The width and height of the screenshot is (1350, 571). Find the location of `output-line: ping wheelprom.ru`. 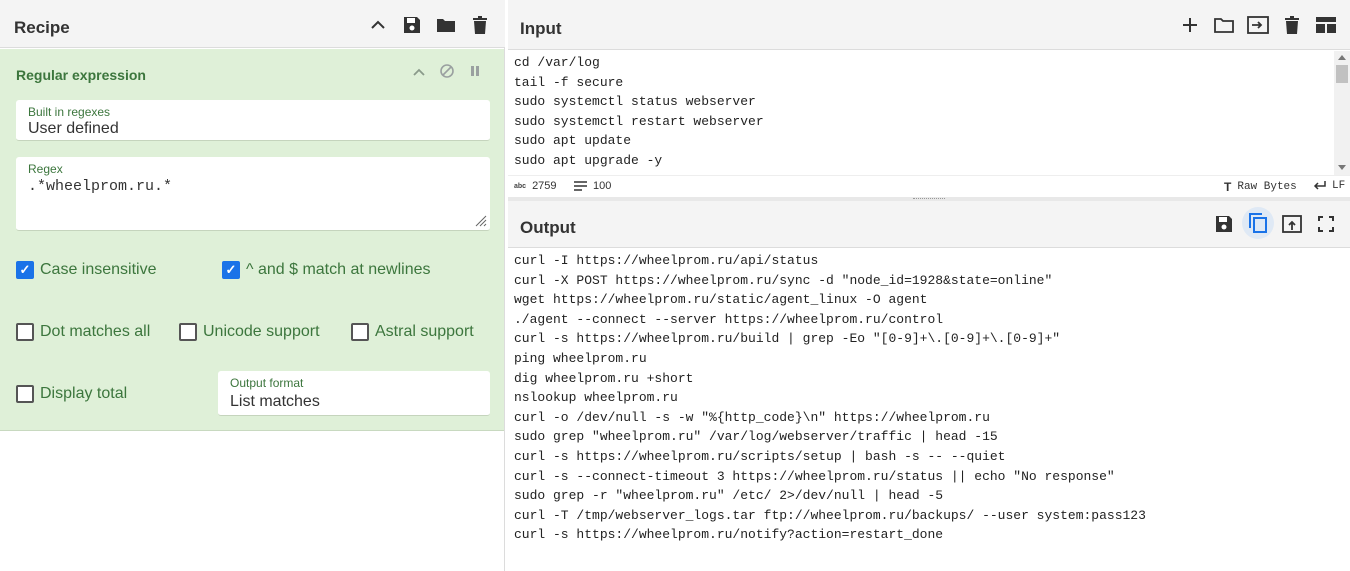

output-line: ping wheelprom.ru is located at coordinates (580, 358).